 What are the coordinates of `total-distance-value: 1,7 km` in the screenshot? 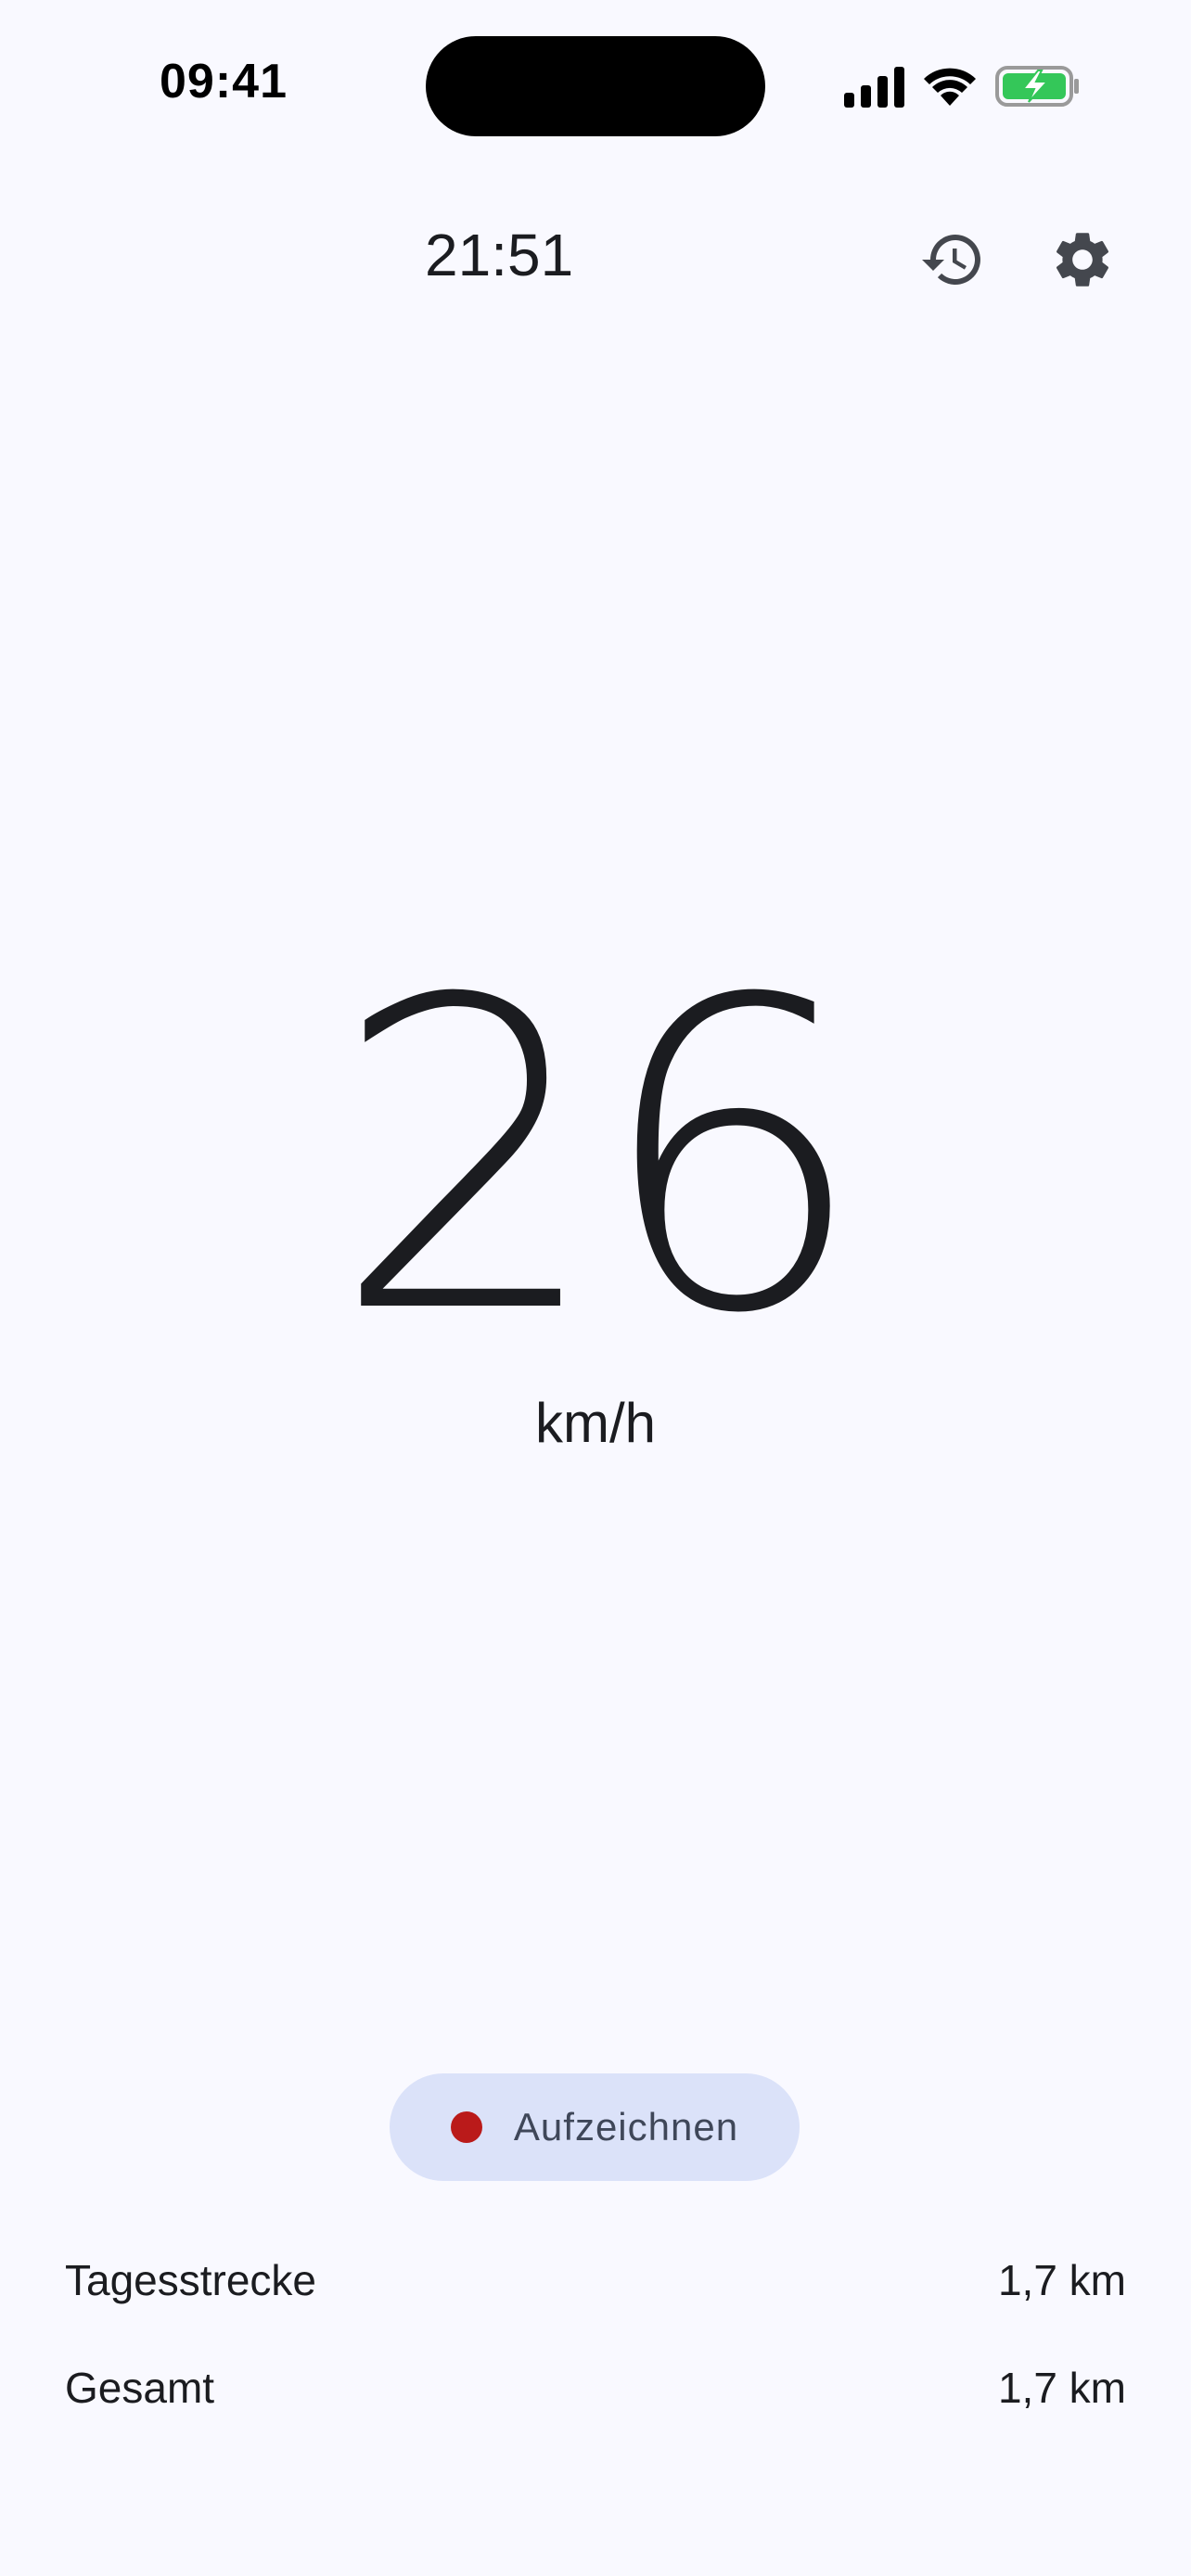 It's located at (1061, 2388).